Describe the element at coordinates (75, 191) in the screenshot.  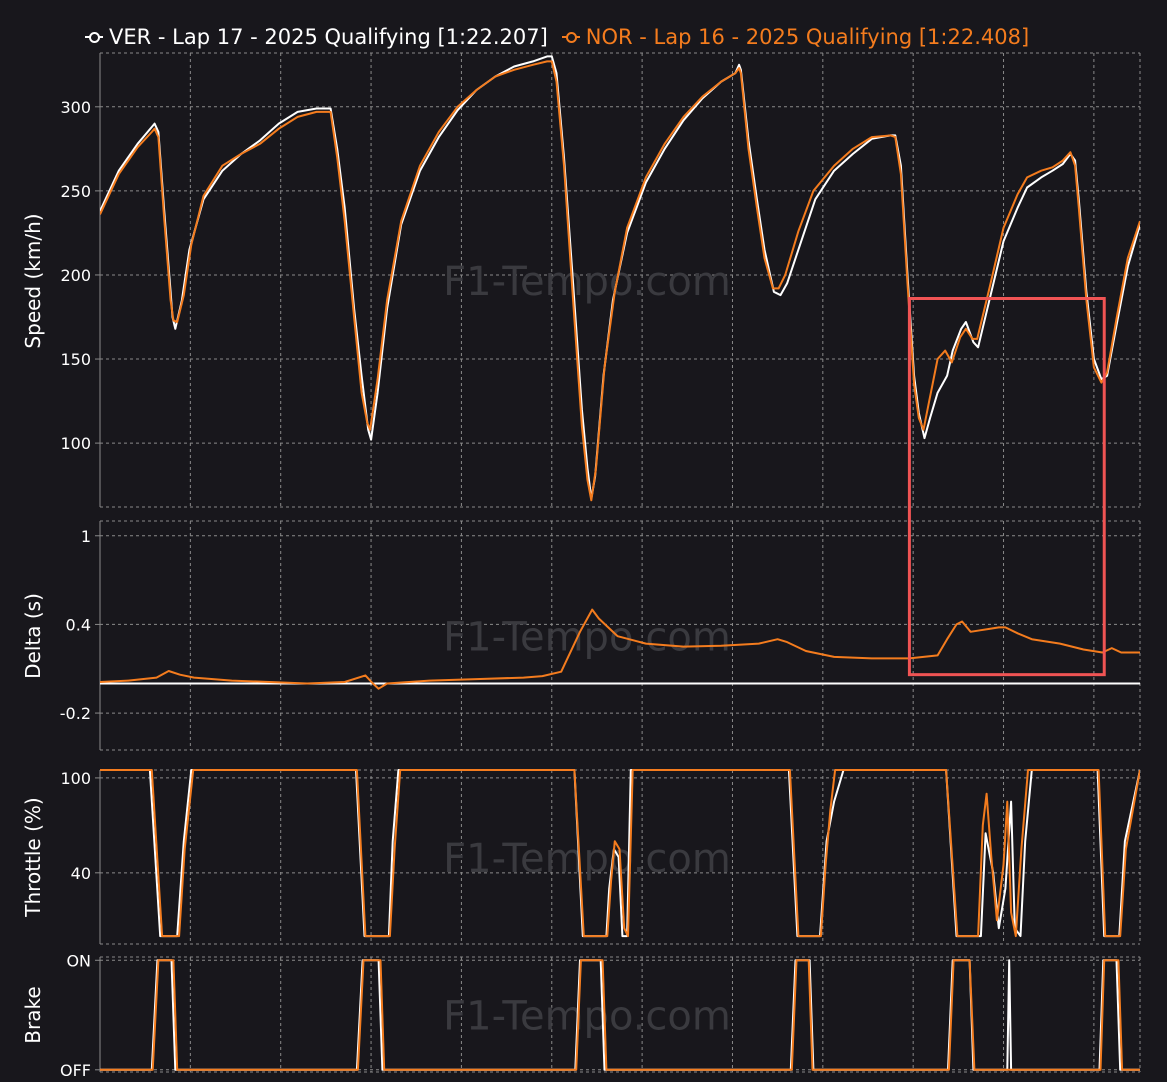
I see `y-tick-label: 250` at that location.